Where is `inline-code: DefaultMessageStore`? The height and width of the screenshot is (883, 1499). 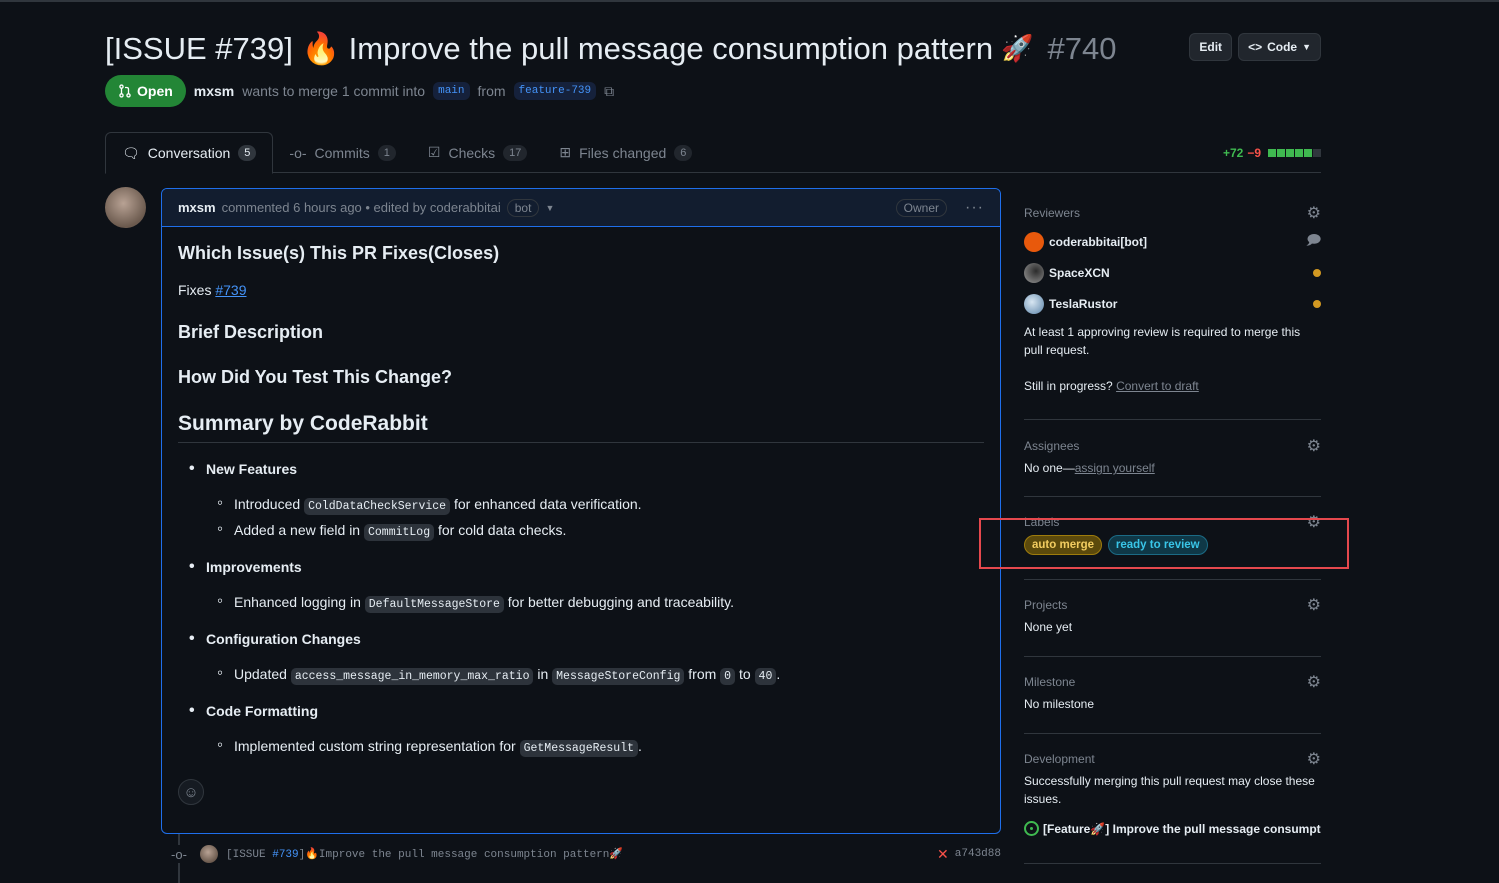
inline-code: DefaultMessageStore is located at coordinates (434, 604).